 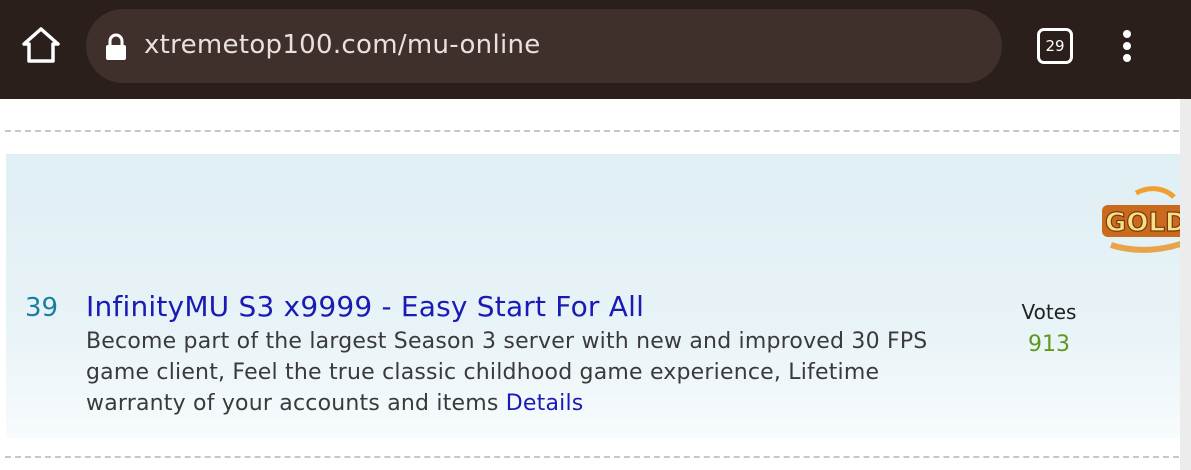 I want to click on gold-badge: GOLD, so click(x=1146, y=219).